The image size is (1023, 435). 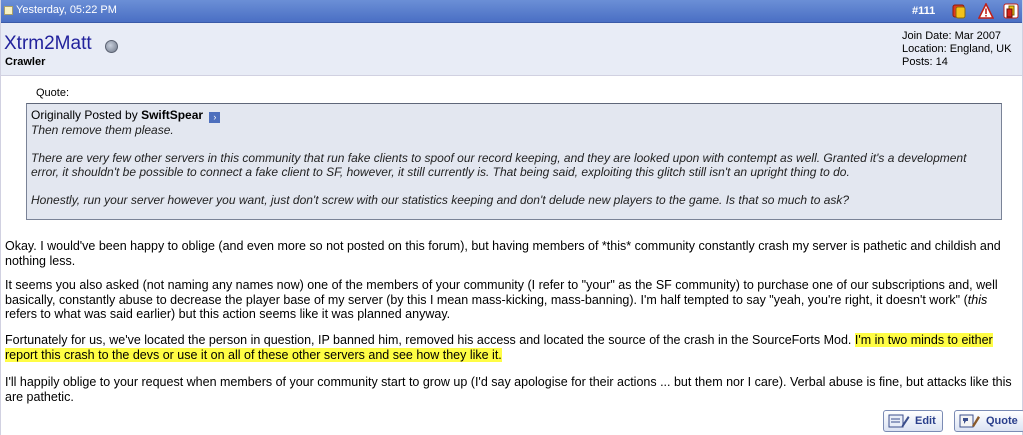 What do you see at coordinates (1011, 11) in the screenshot?
I see `warn-icon` at bounding box center [1011, 11].